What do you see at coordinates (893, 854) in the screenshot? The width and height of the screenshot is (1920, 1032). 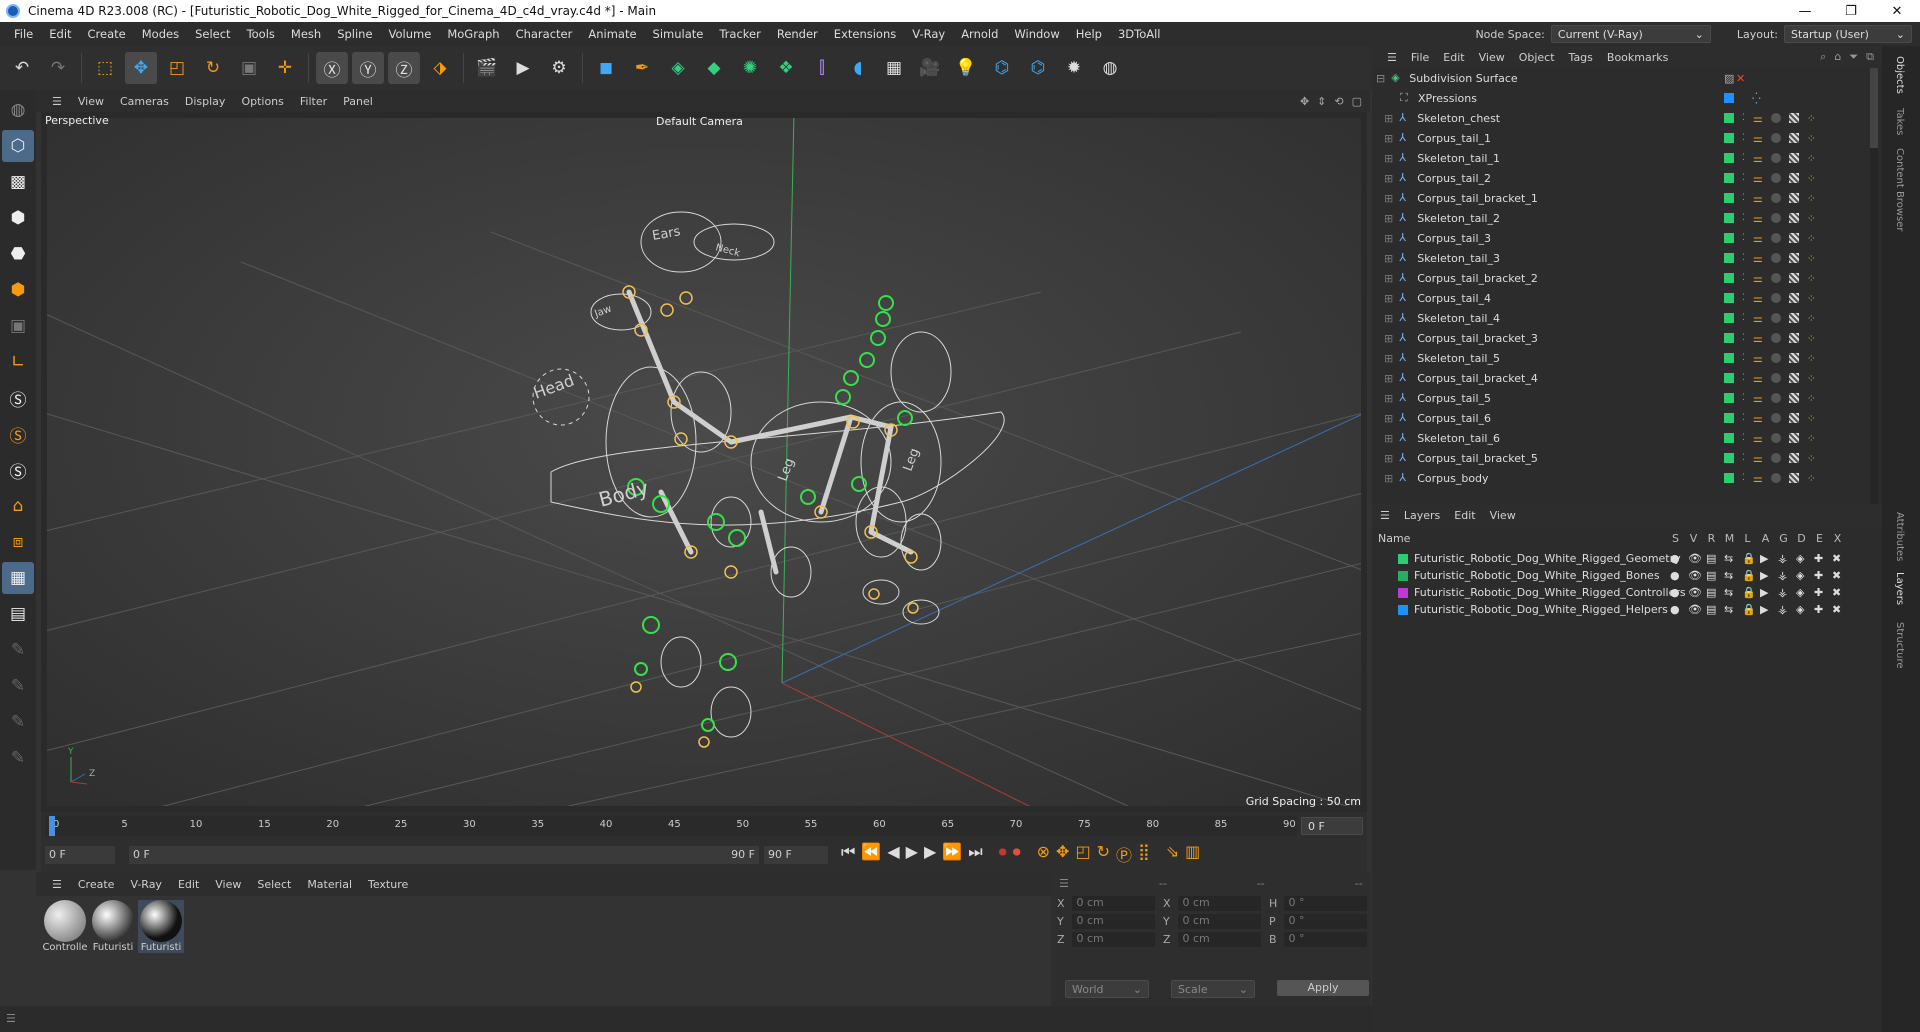 I see `previous-frame-icon: ◀` at bounding box center [893, 854].